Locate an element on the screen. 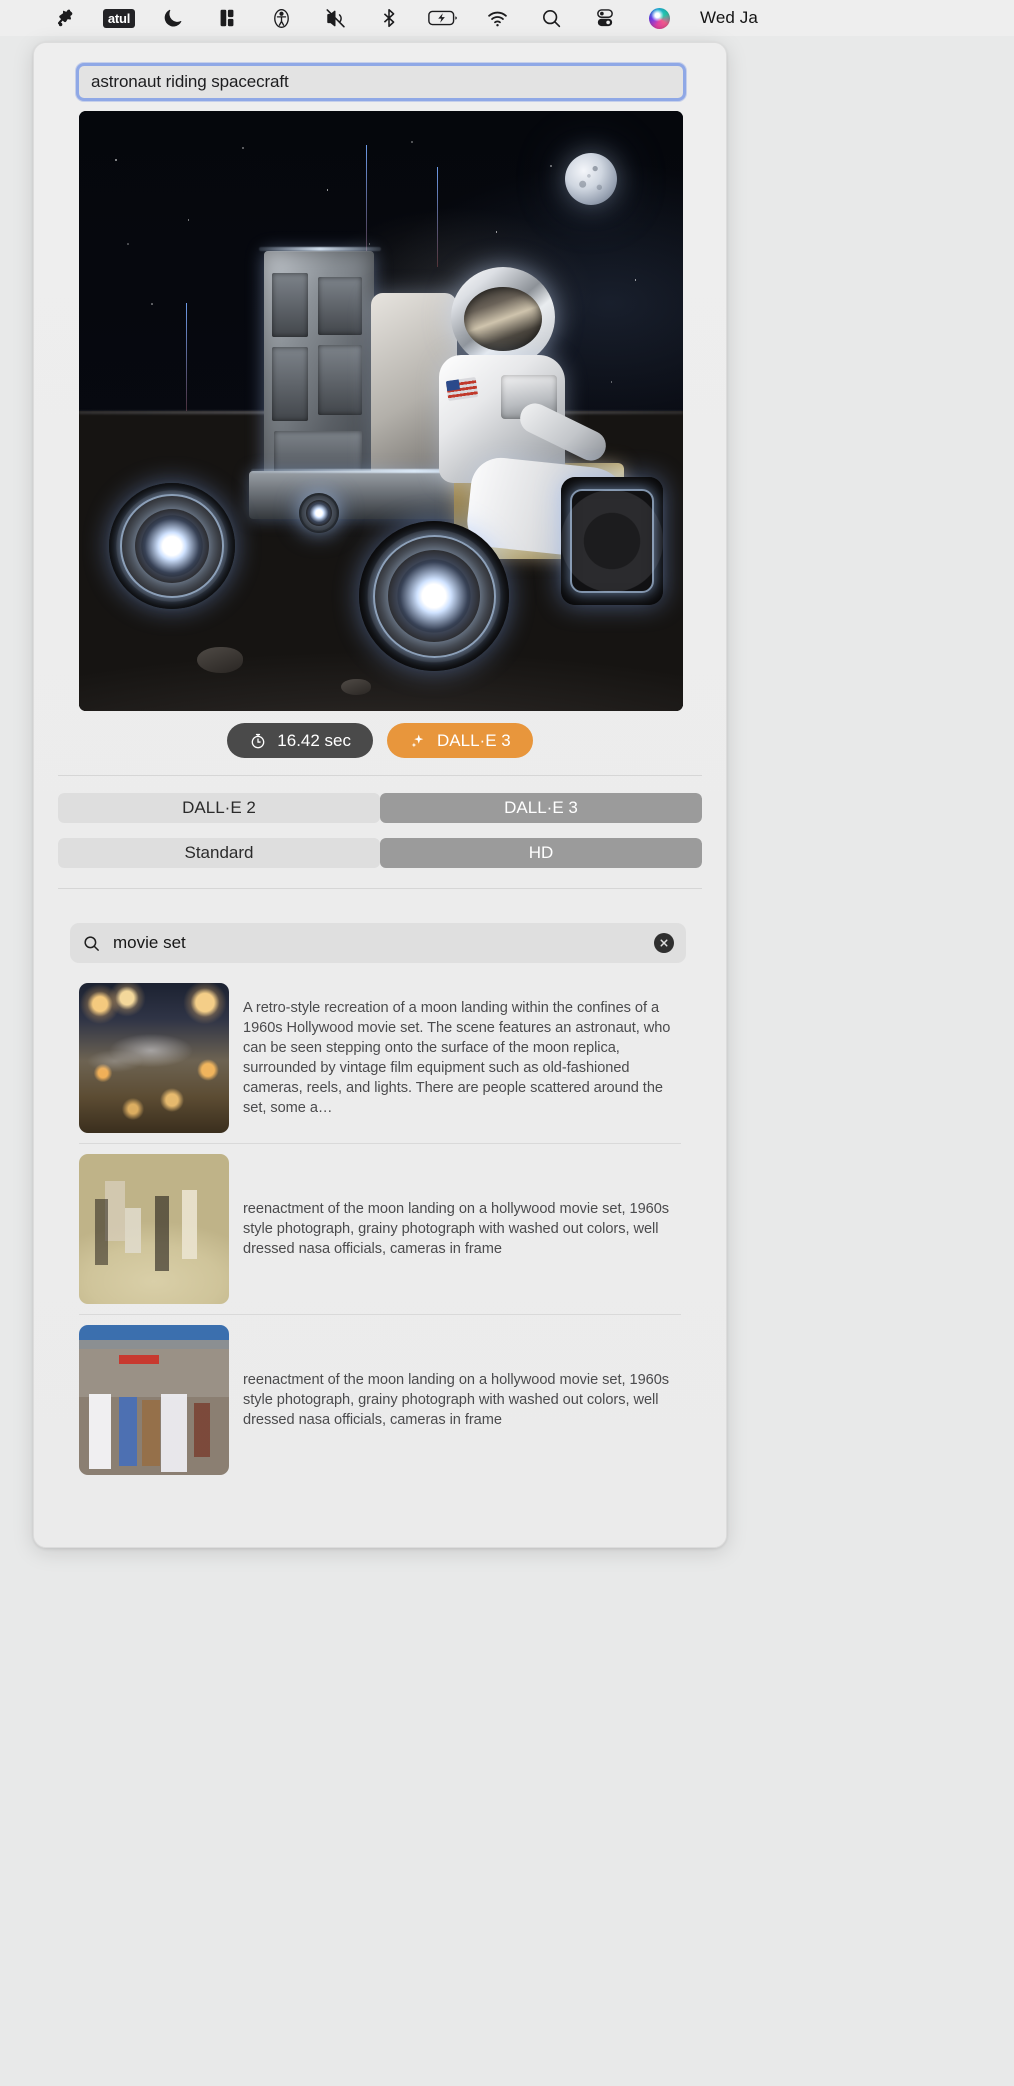  segment-standard-label: Standard is located at coordinates (219, 852).